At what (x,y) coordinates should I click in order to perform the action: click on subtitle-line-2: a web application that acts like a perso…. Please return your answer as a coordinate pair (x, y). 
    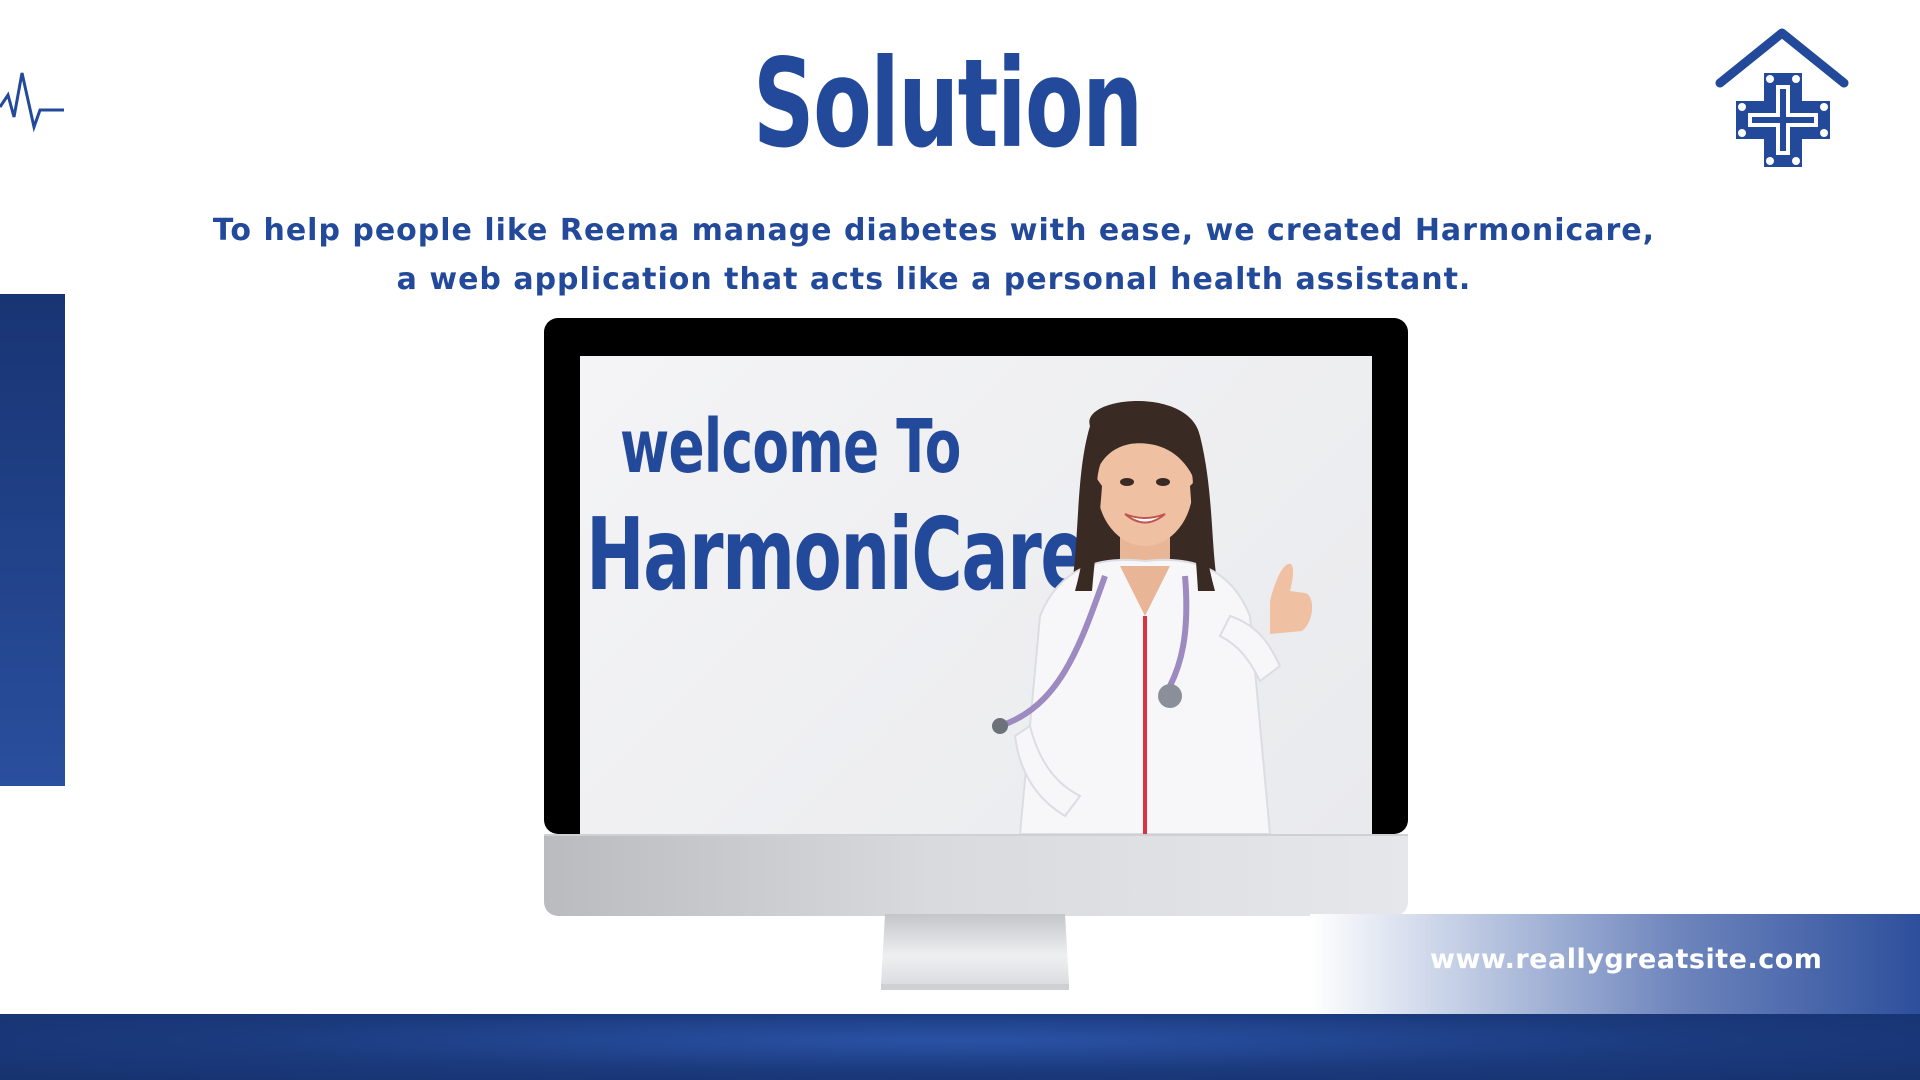
    Looking at the image, I should click on (934, 279).